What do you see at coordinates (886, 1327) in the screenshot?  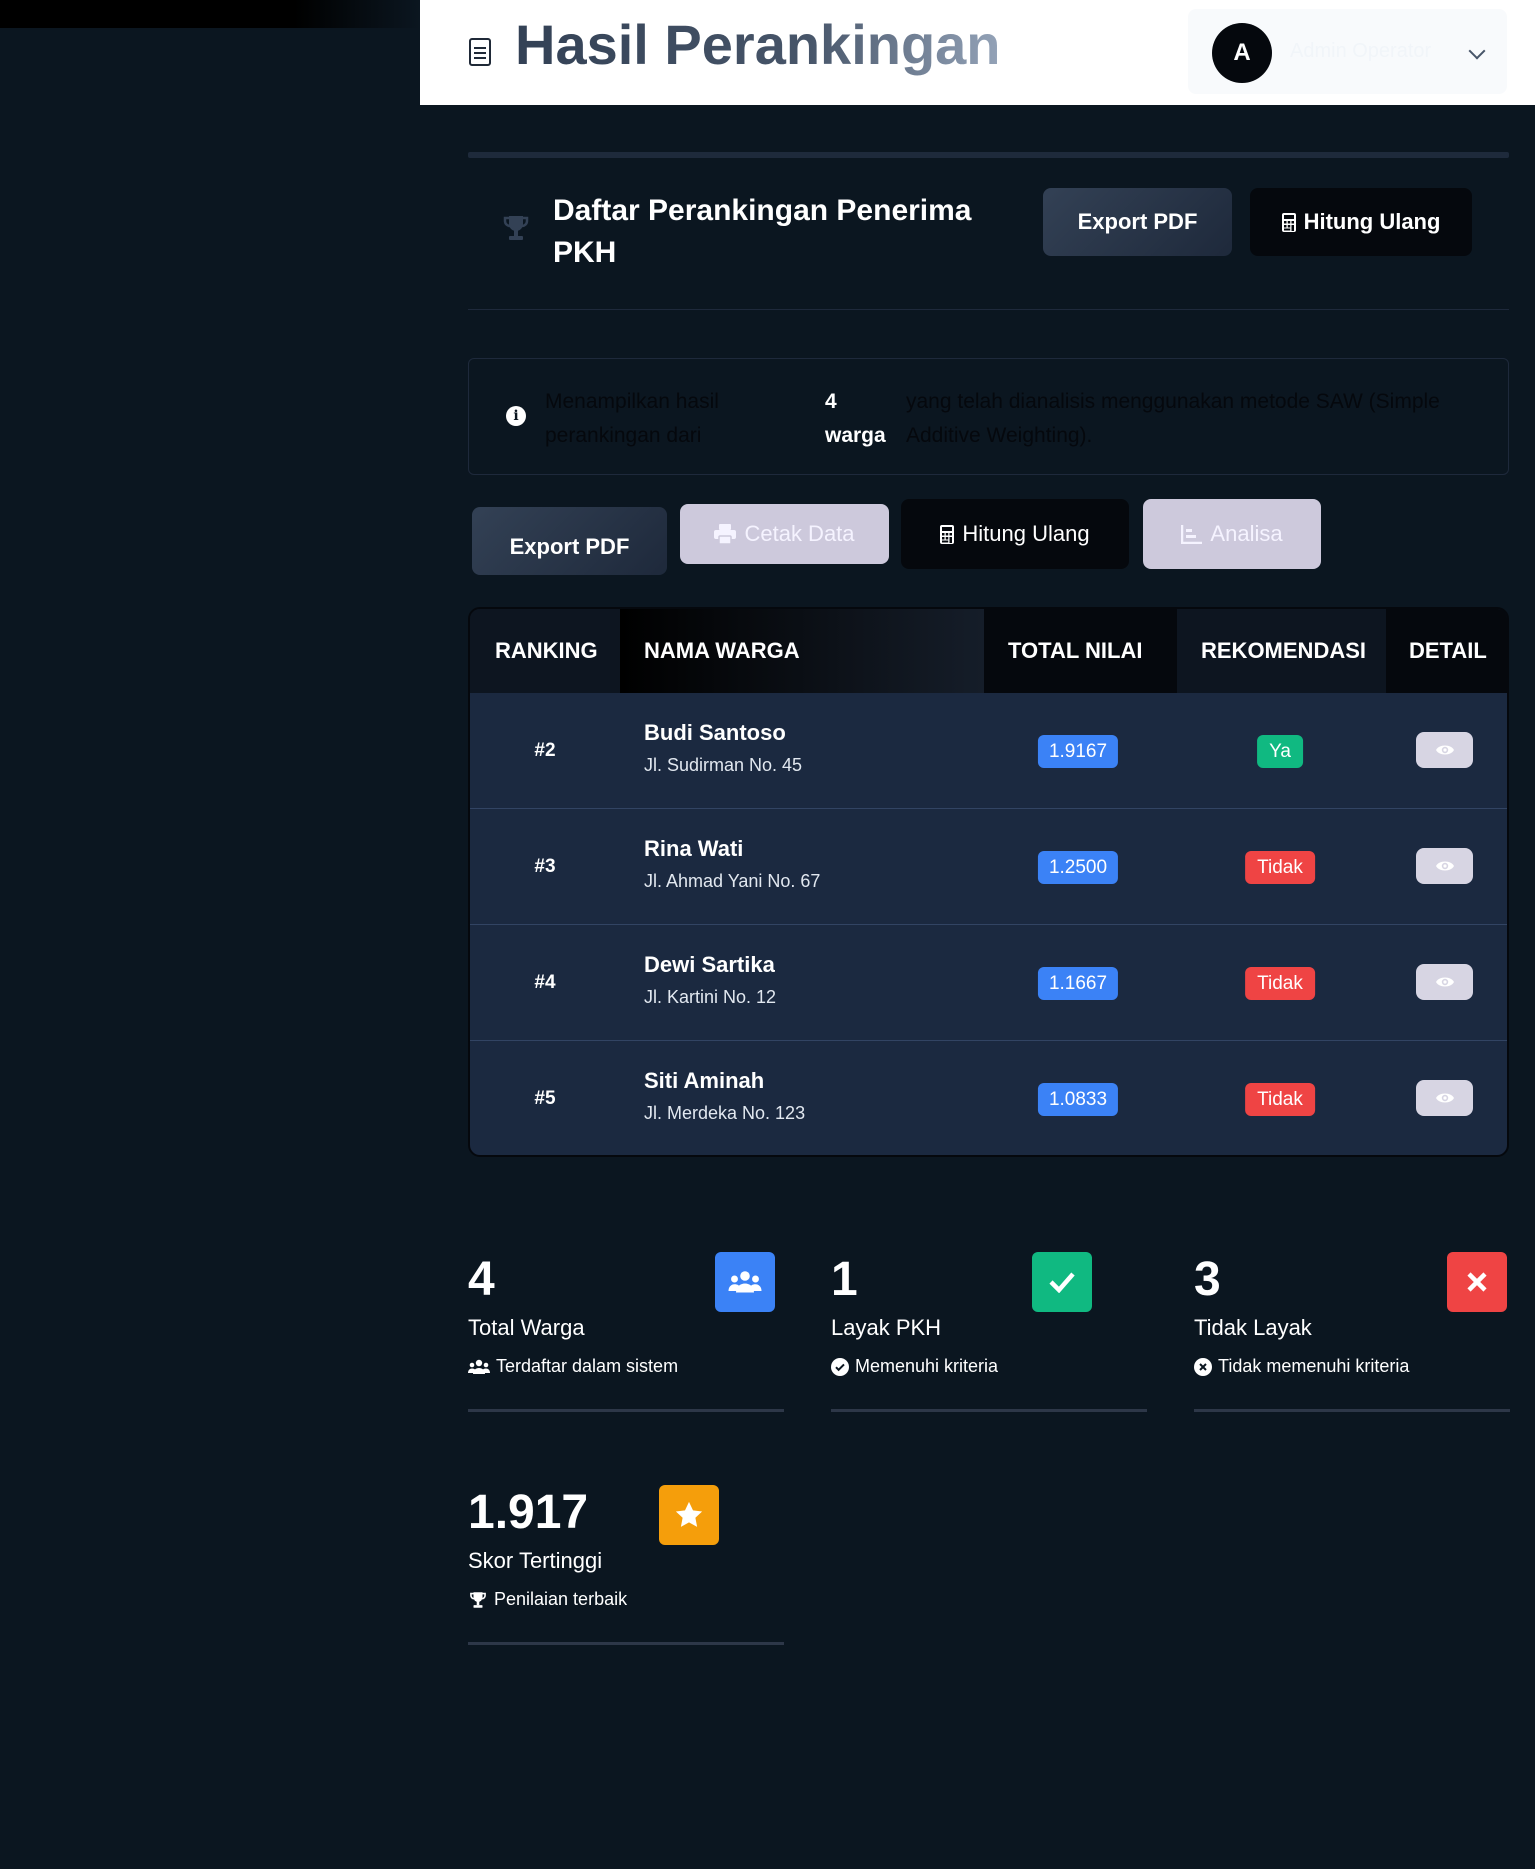 I see `stat-label: Layak PKH` at bounding box center [886, 1327].